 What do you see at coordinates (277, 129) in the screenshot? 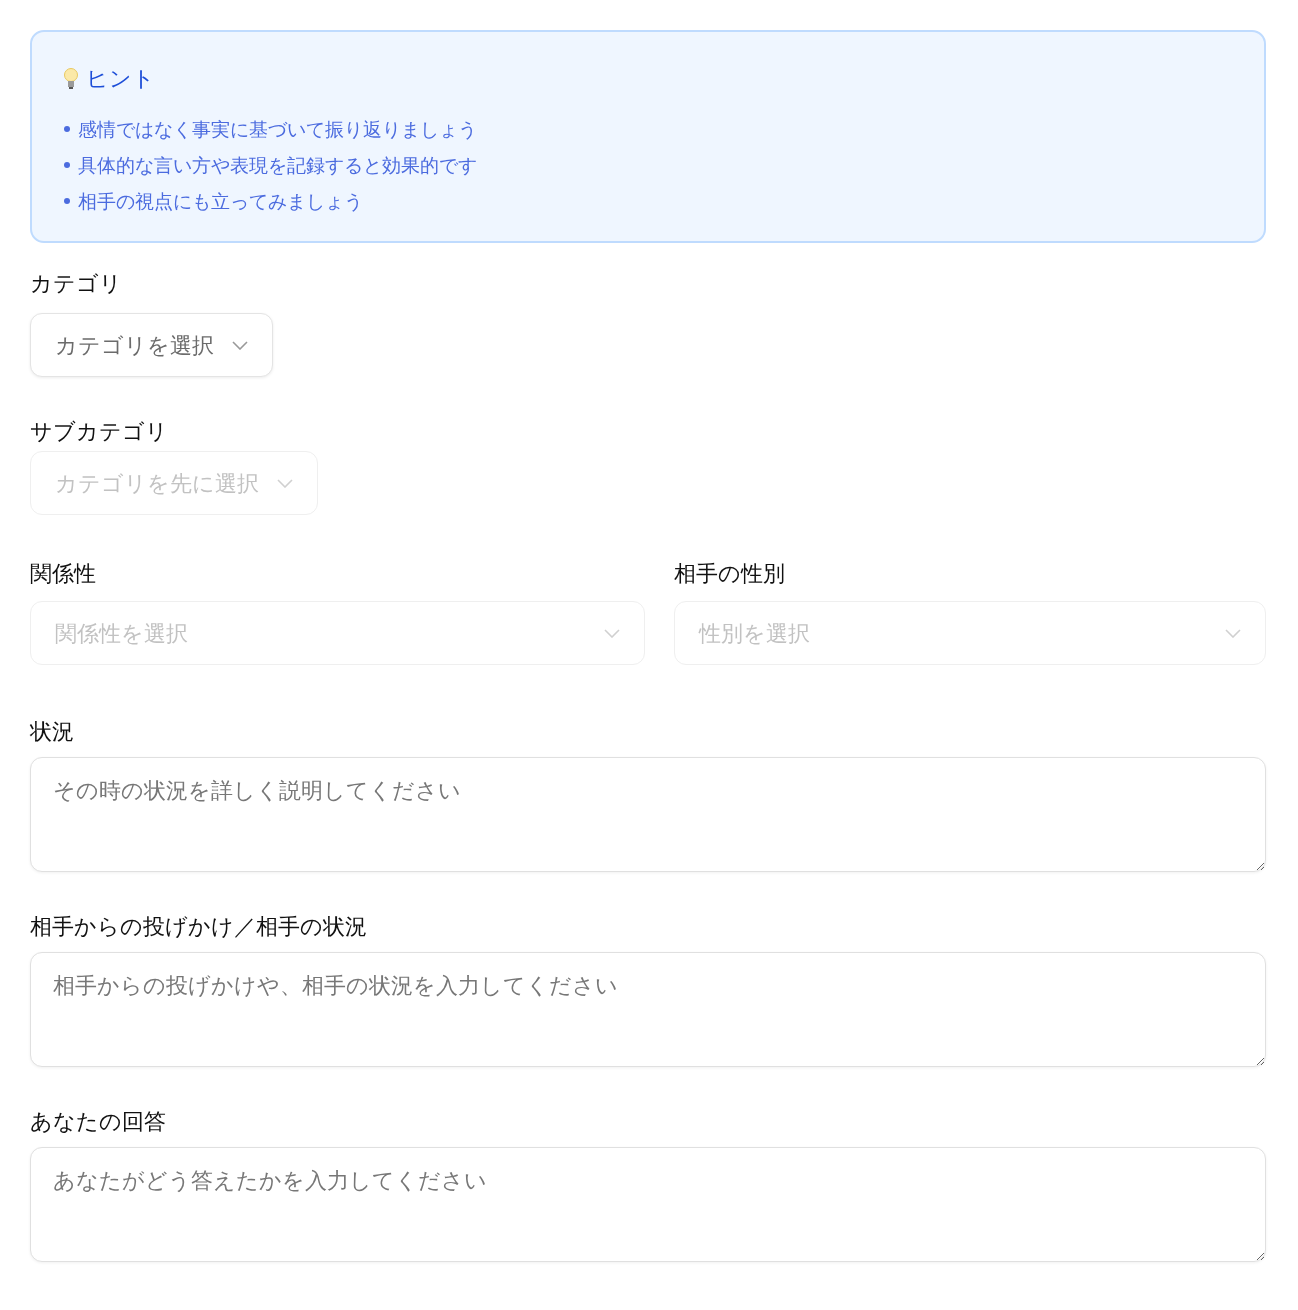
I see `hint-text: 感情ではなく事実に基づいて振り返りましょう` at bounding box center [277, 129].